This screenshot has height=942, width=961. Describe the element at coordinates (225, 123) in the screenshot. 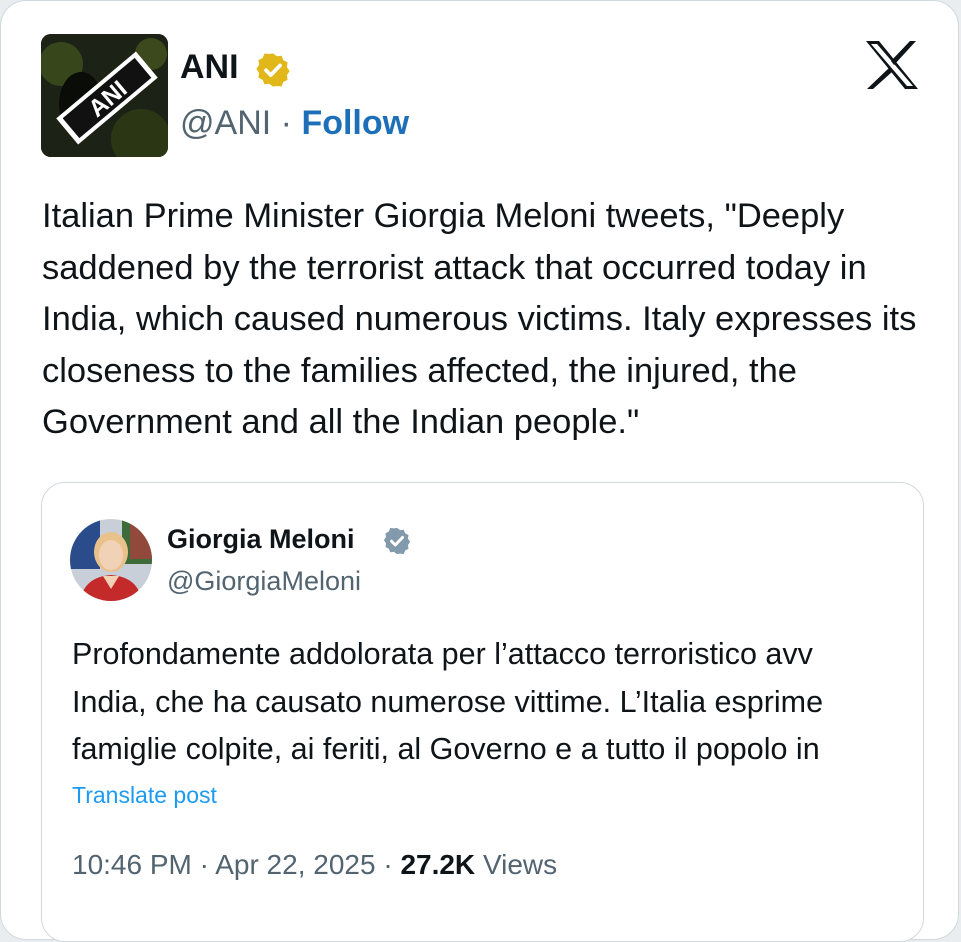

I see `author-handle: @ANI` at that location.